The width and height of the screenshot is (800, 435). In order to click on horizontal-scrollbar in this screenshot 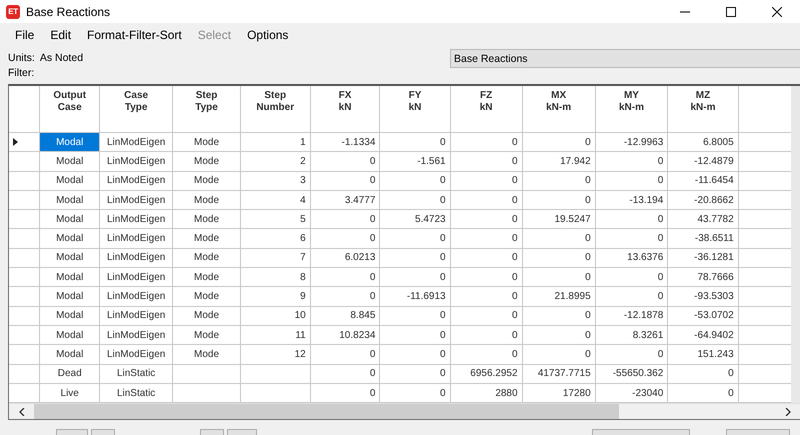, I will do `click(404, 411)`.